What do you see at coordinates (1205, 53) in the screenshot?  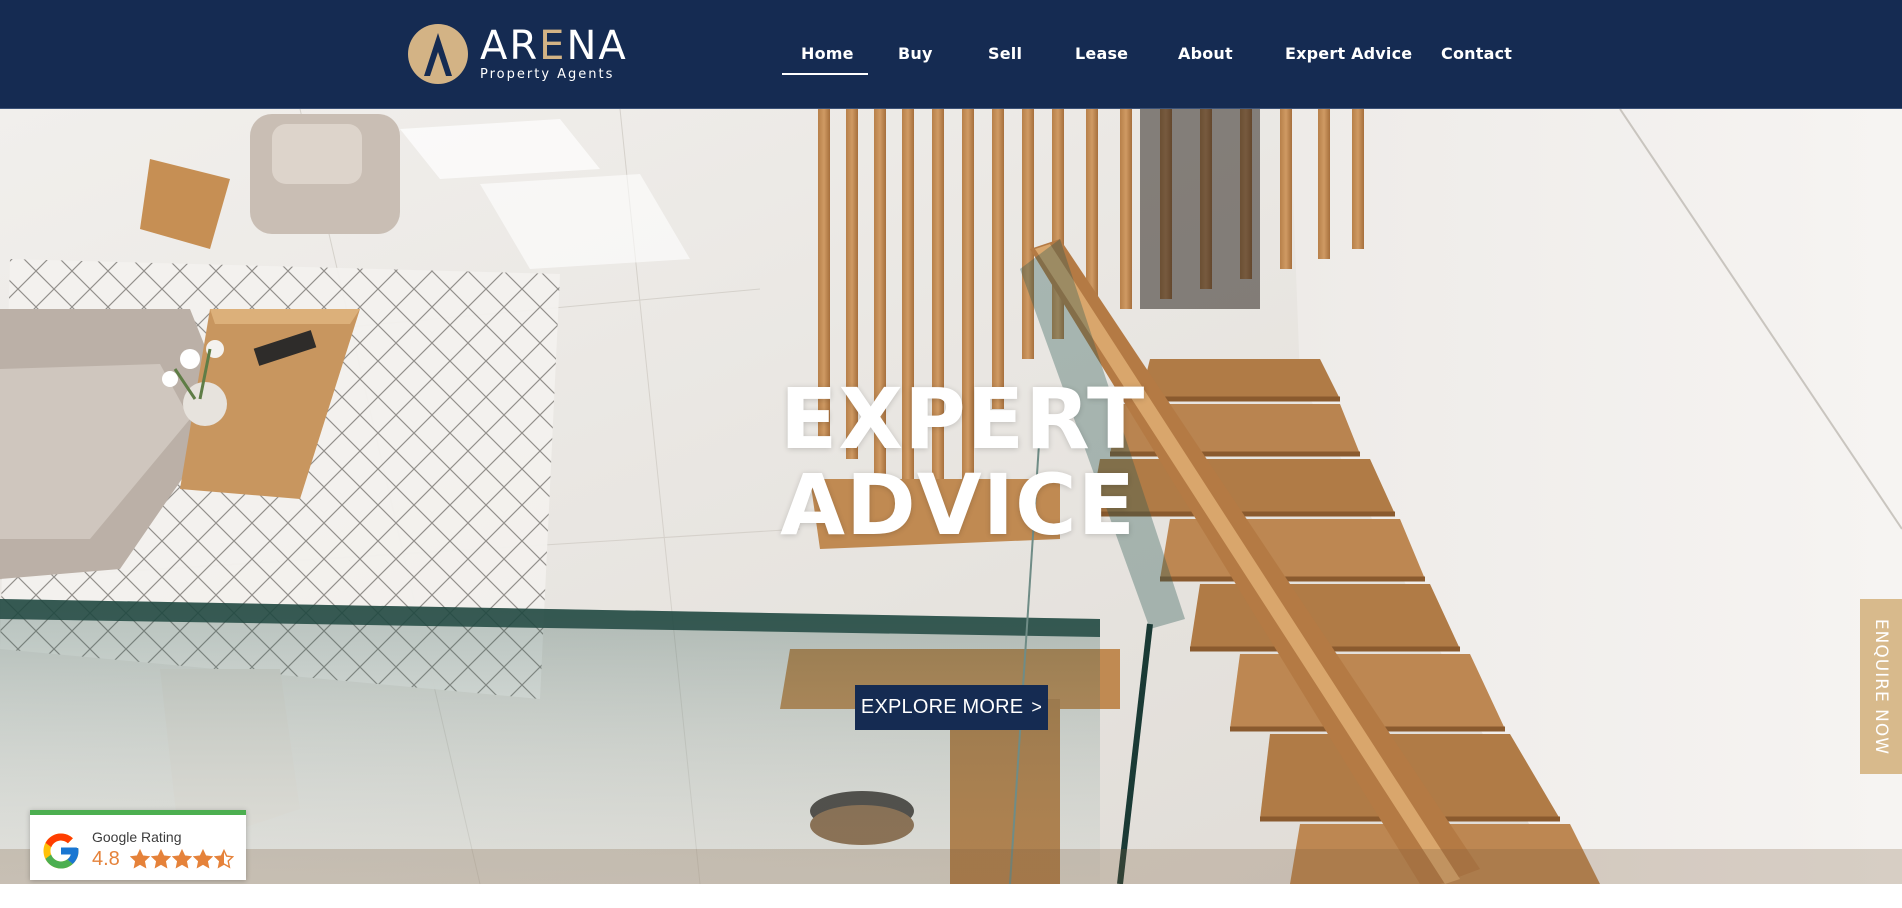 I see `nav-about: About` at bounding box center [1205, 53].